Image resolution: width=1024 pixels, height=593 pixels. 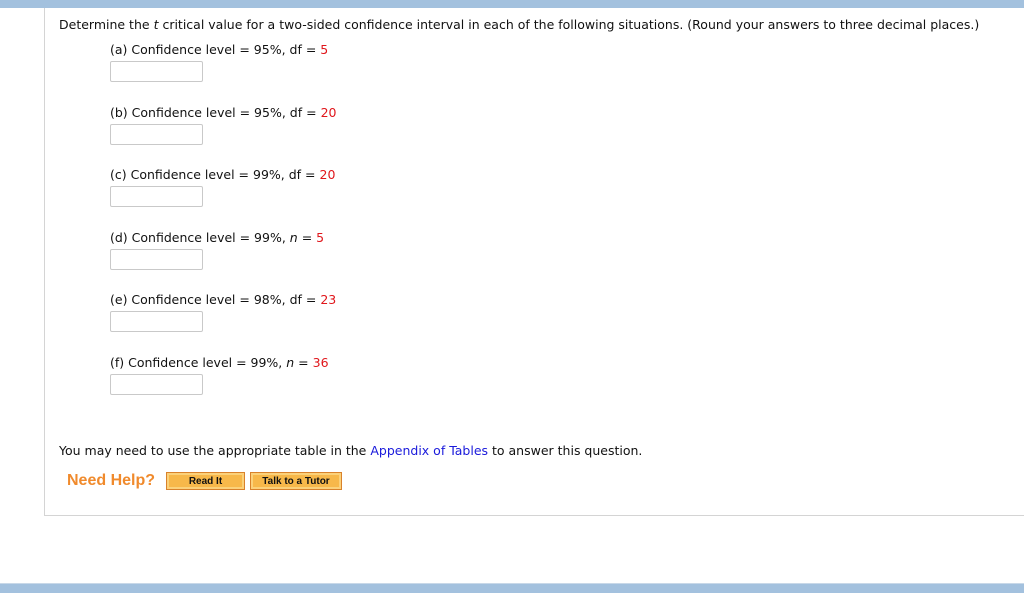 I want to click on answer-input-b, so click(x=156, y=134).